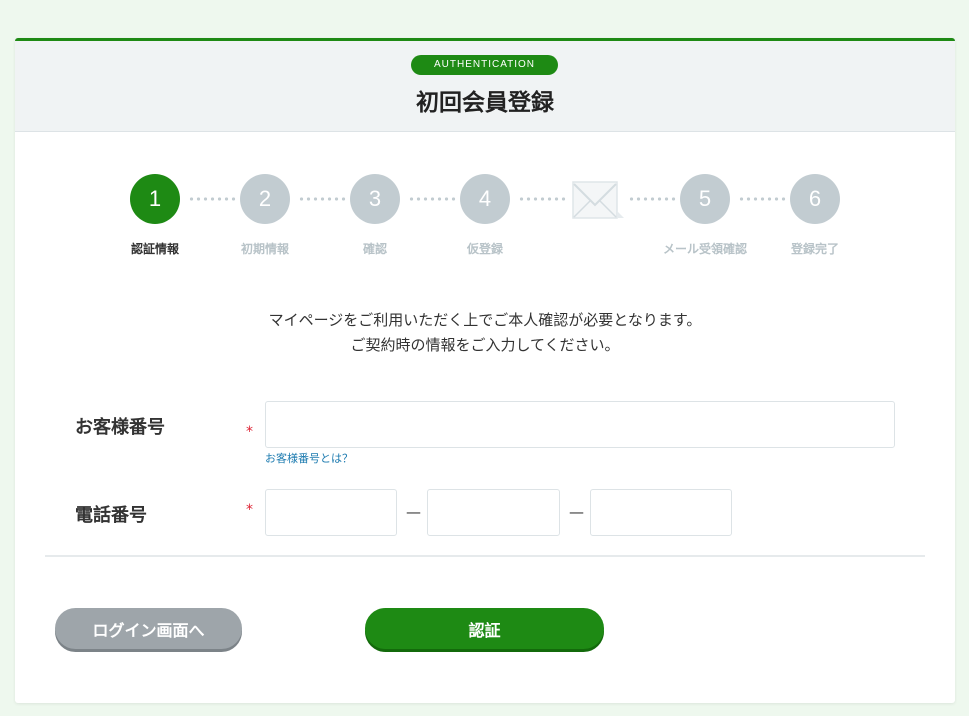  What do you see at coordinates (331, 512) in the screenshot?
I see `phone-part-1-input` at bounding box center [331, 512].